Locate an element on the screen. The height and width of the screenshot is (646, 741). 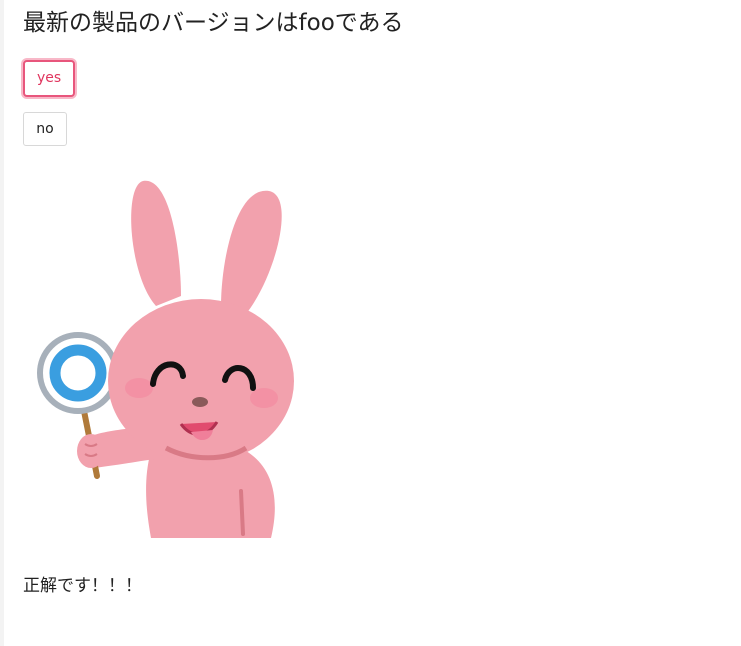
question-text: 最新の製品のバージョンはfooである is located at coordinates (213, 23).